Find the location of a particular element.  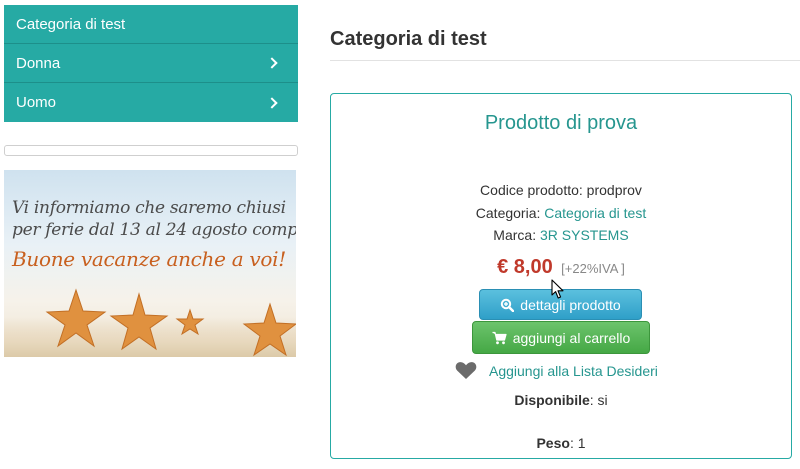

sidebar-item-uomo: Uomo is located at coordinates (151, 102).